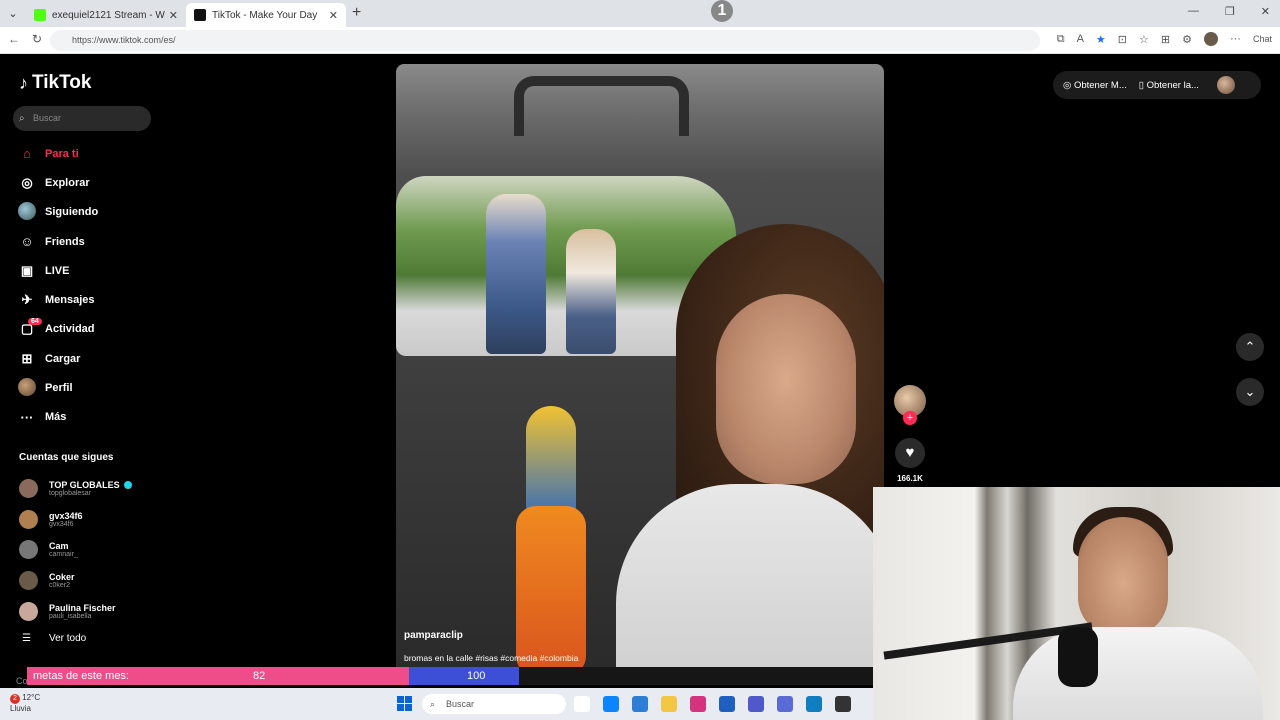 This screenshot has height=720, width=1280. I want to click on see-all-link: ☰ Ver todo, so click(54, 638).